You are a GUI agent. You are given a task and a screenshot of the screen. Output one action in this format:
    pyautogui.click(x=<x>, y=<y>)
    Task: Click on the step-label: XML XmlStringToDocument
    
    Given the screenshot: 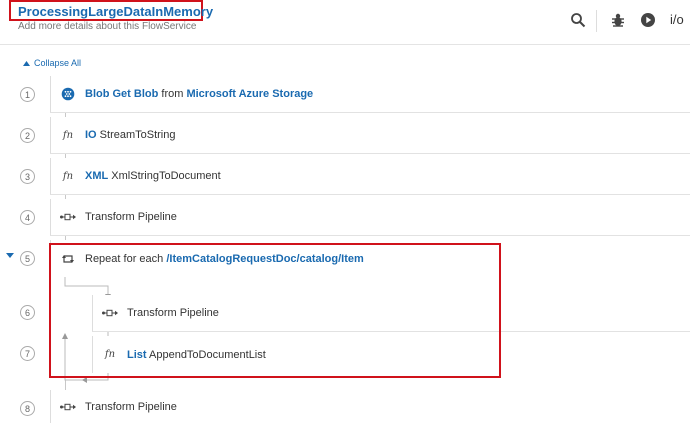 What is the action you would take?
    pyautogui.click(x=153, y=176)
    